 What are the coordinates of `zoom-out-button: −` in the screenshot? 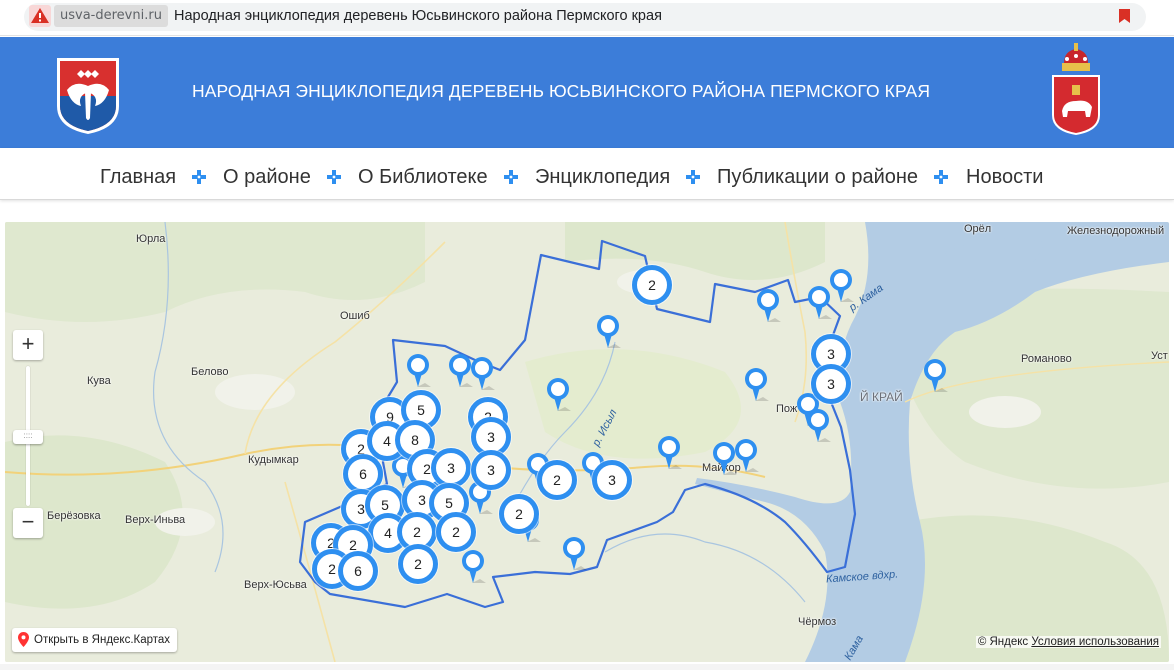 It's located at (28, 523).